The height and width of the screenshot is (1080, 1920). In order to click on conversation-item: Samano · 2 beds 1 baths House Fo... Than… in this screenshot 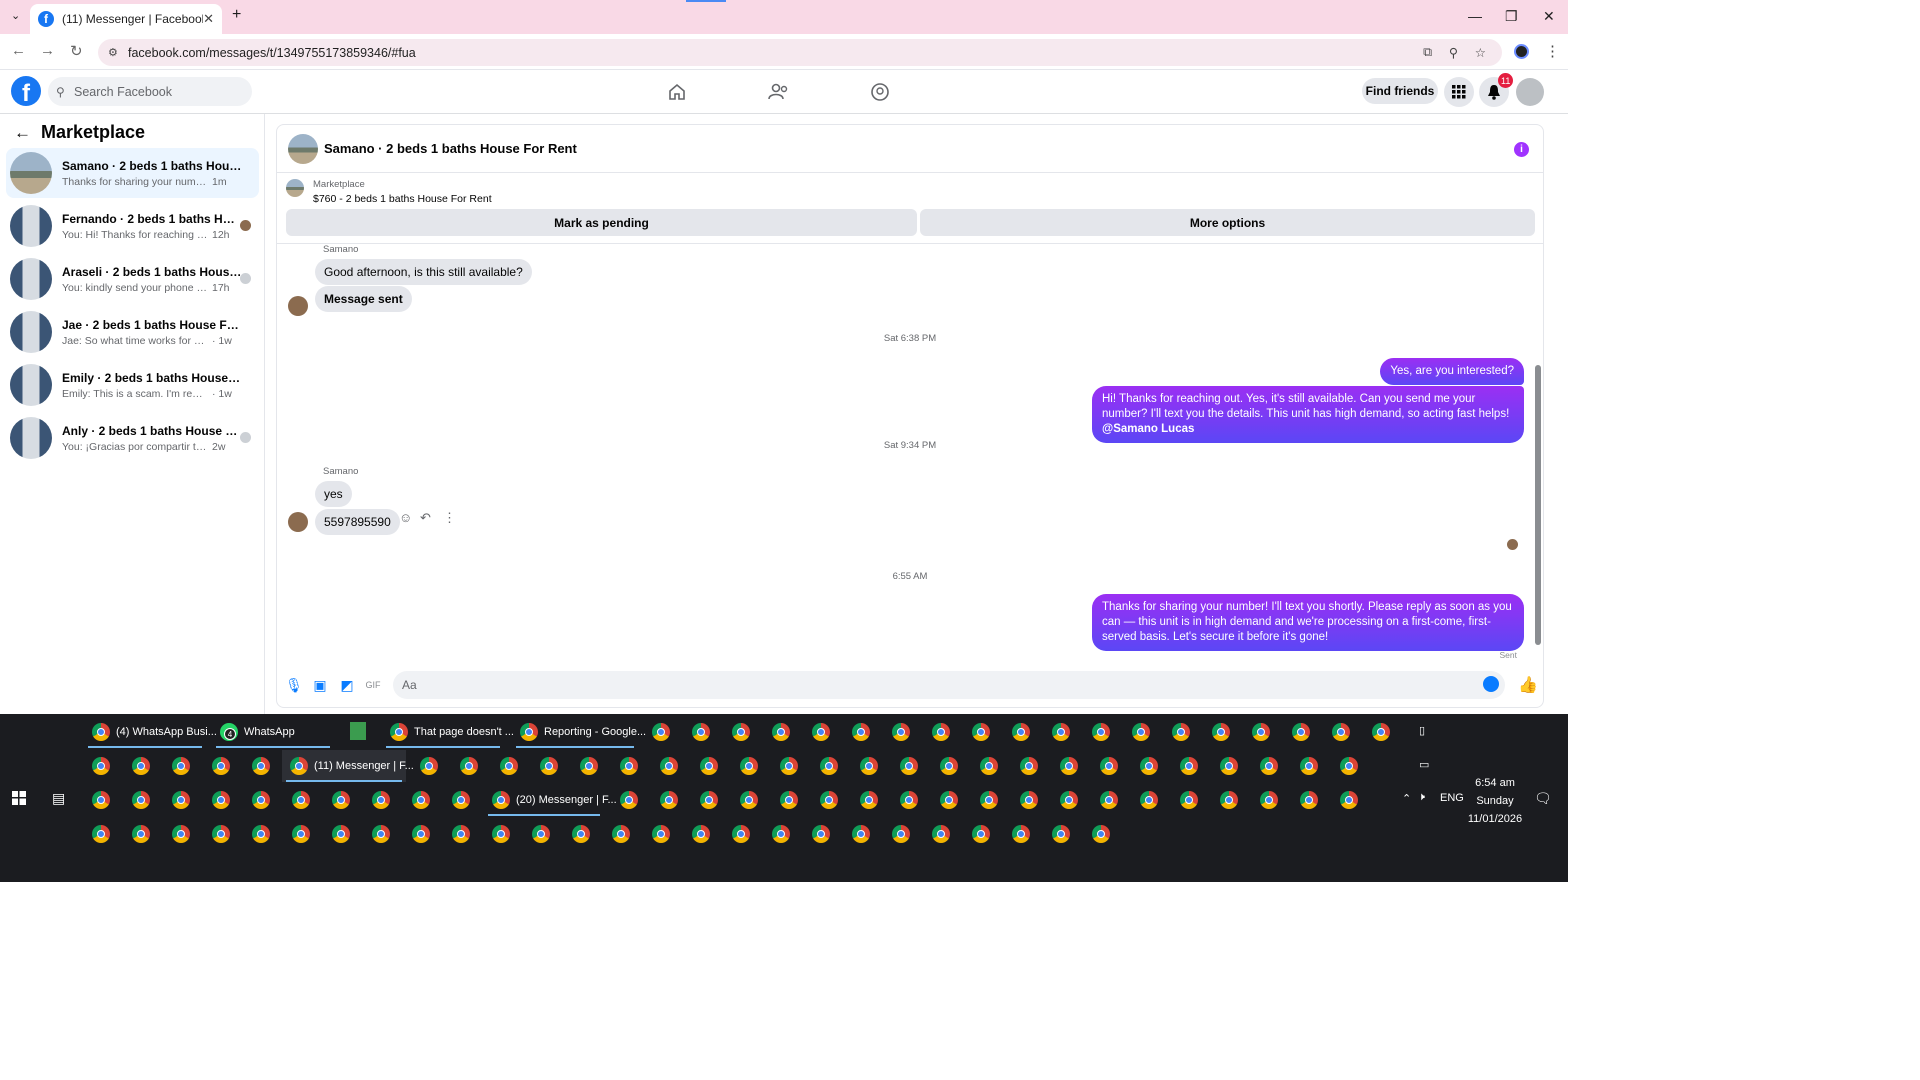, I will do `click(132, 173)`.